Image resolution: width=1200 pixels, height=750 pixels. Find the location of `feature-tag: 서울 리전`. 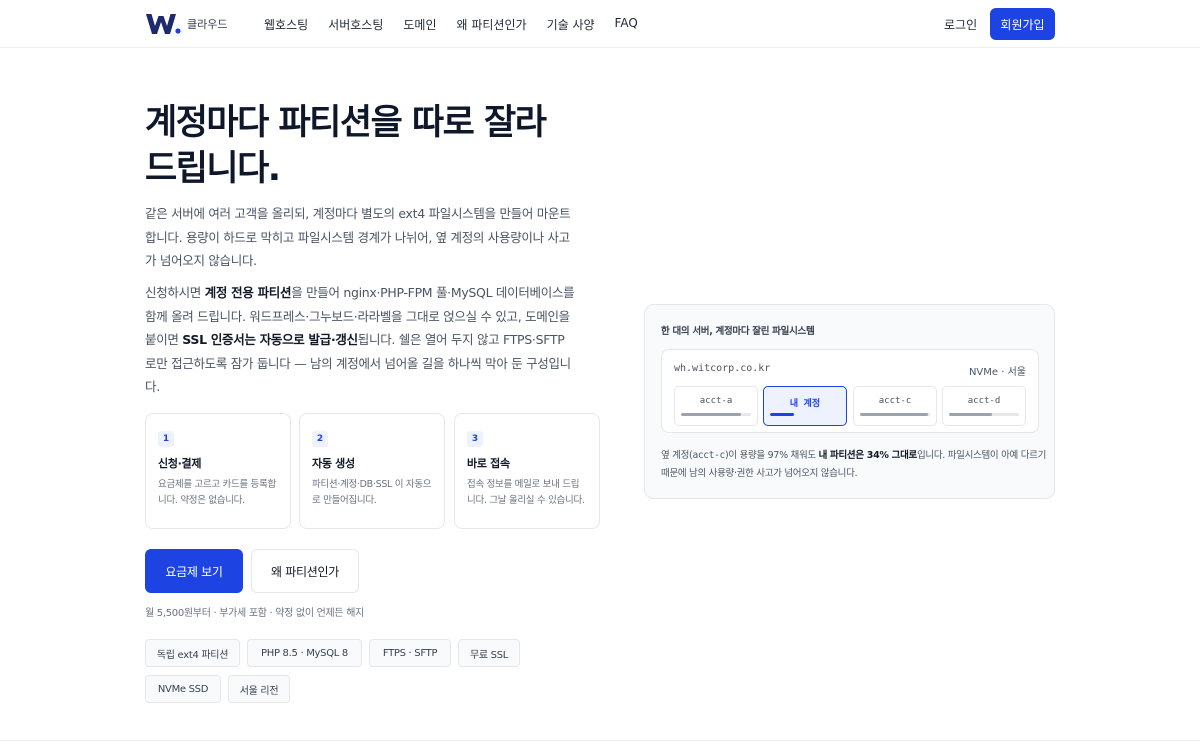

feature-tag: 서울 리전 is located at coordinates (259, 689).